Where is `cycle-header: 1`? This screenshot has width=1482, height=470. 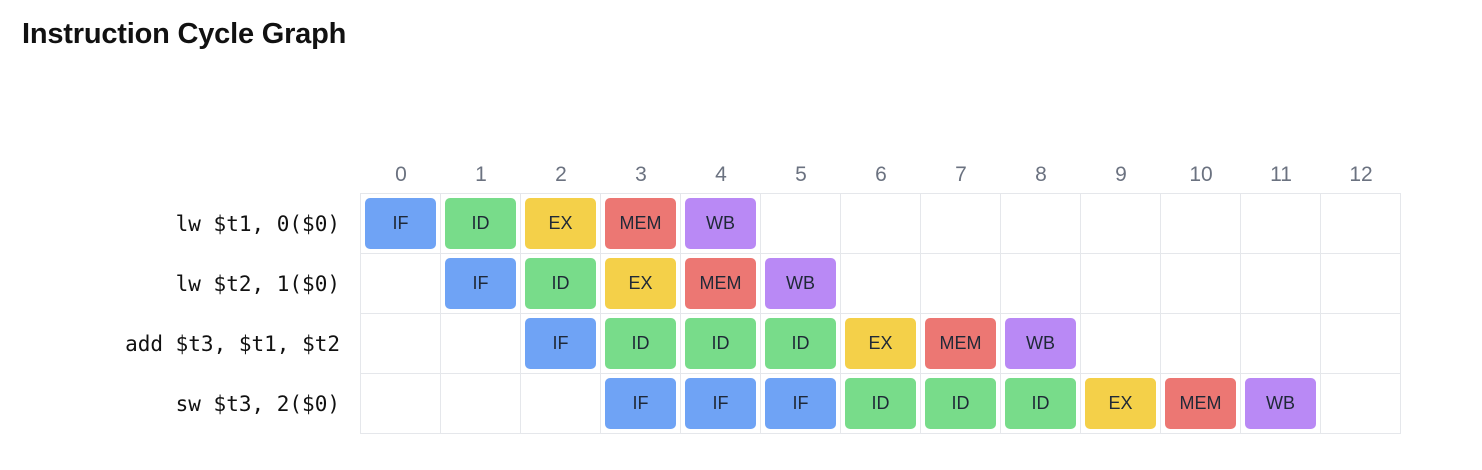
cycle-header: 1 is located at coordinates (481, 174).